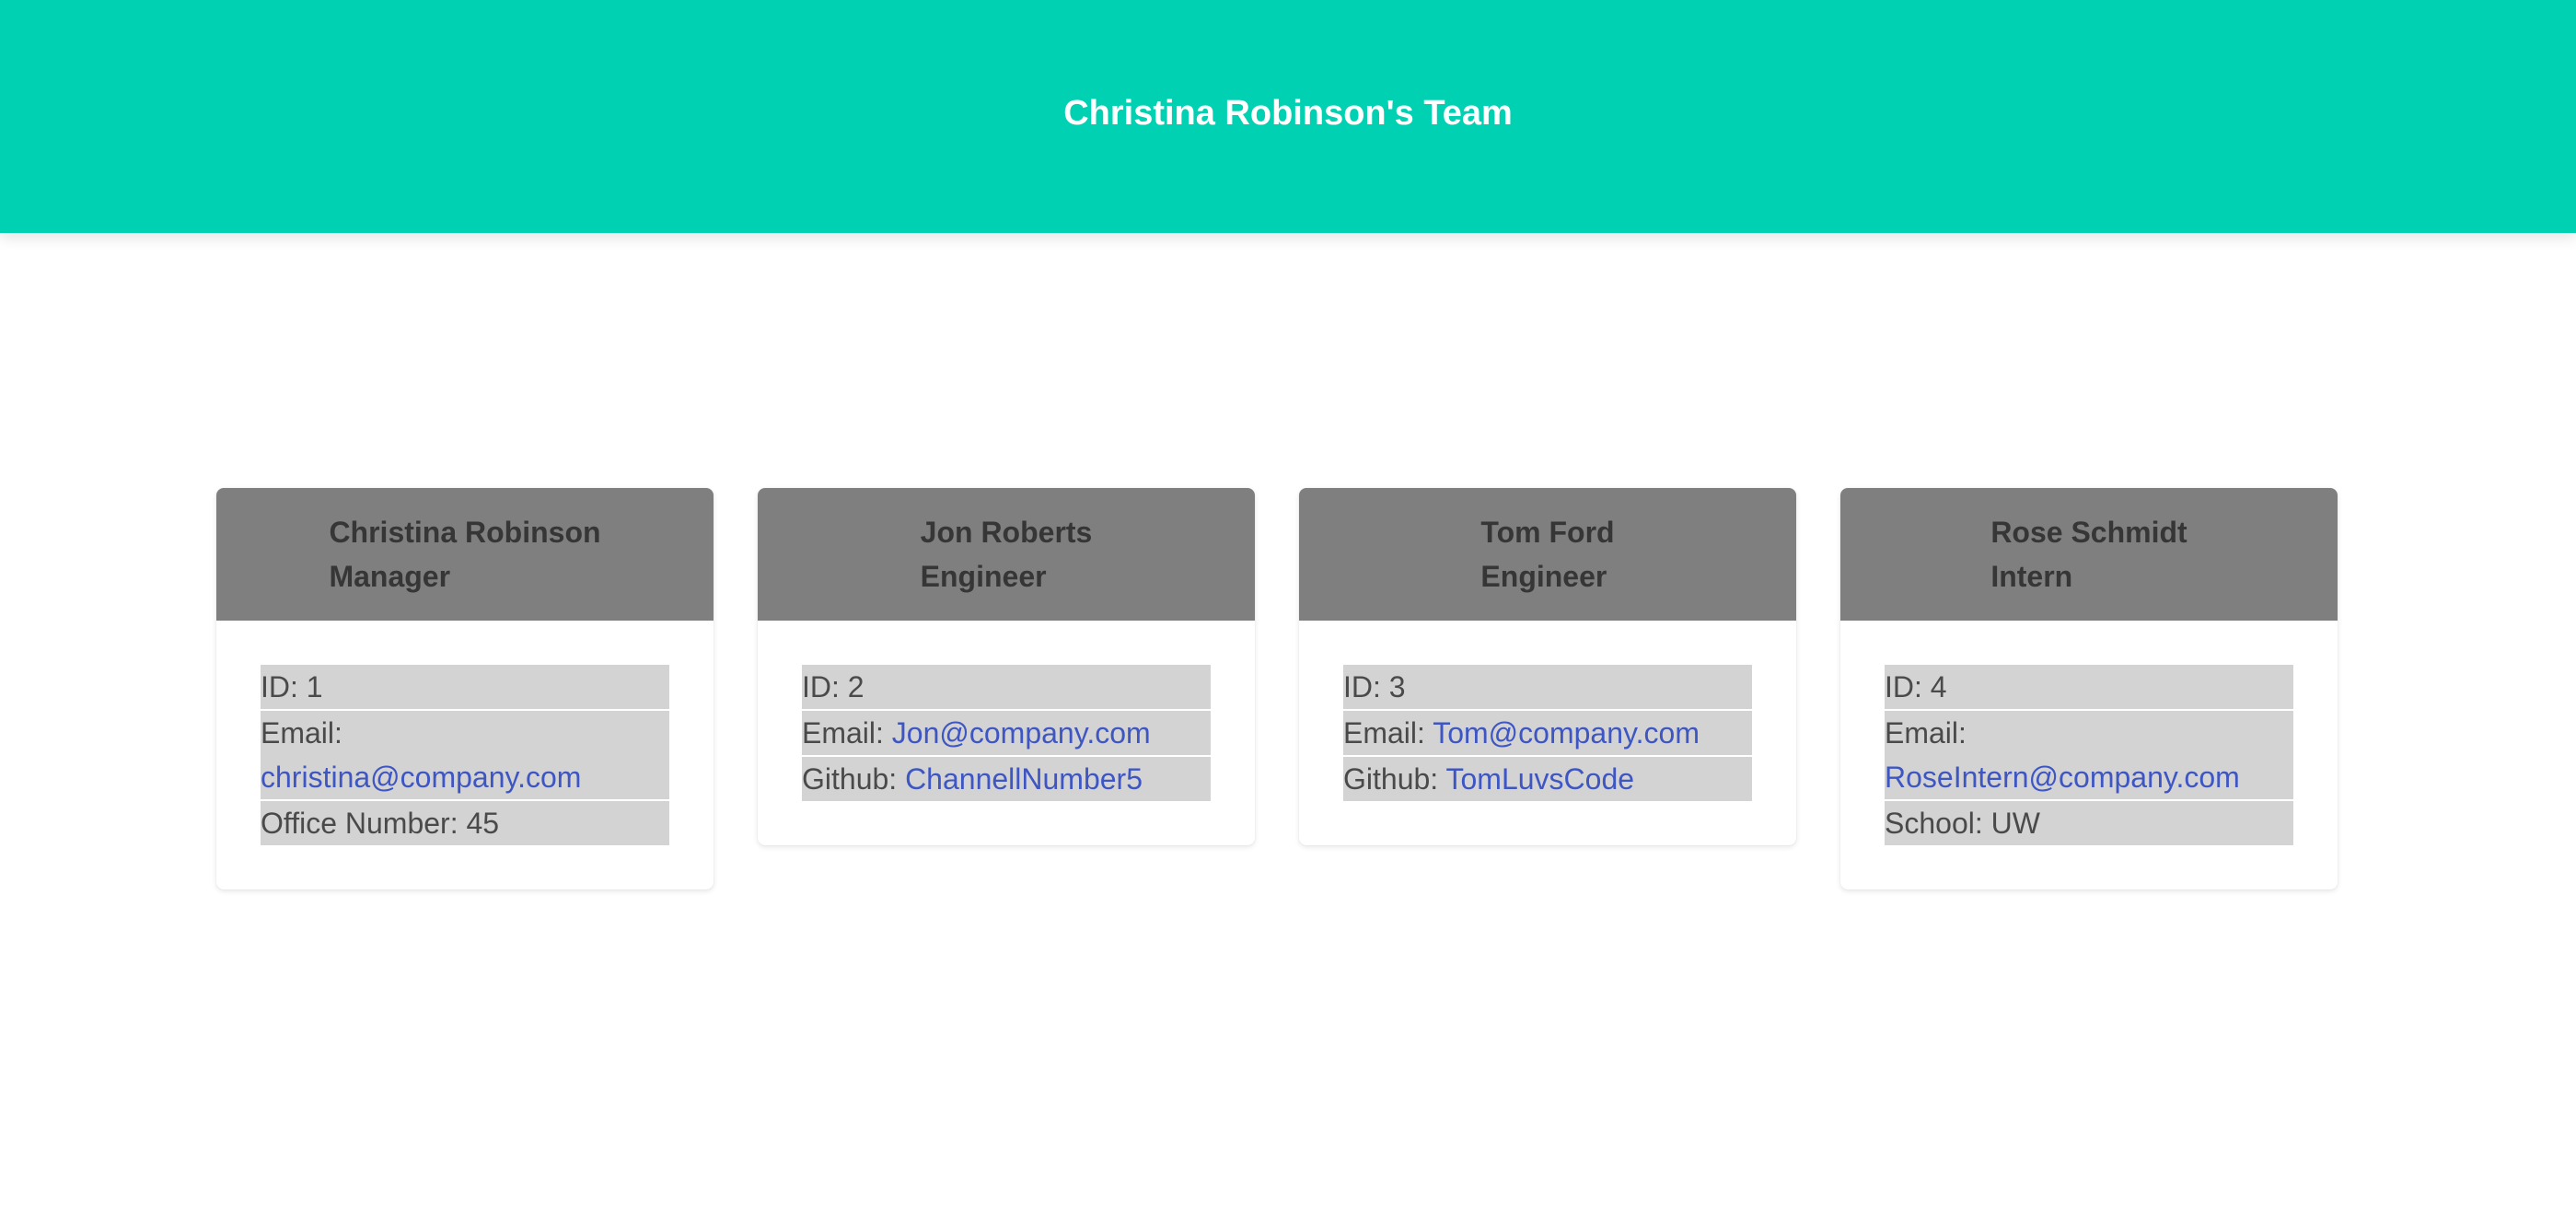 The width and height of the screenshot is (2576, 1232). Describe the element at coordinates (2089, 554) in the screenshot. I see `card-header: Rose Schmidt Intern` at that location.